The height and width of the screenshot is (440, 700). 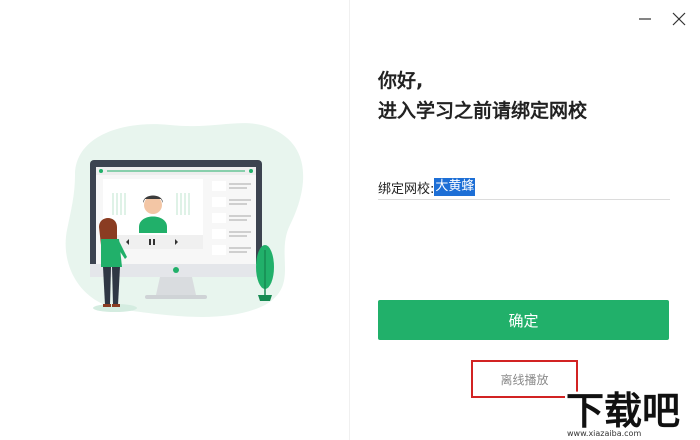 I want to click on school-field-underline, so click(x=524, y=199).